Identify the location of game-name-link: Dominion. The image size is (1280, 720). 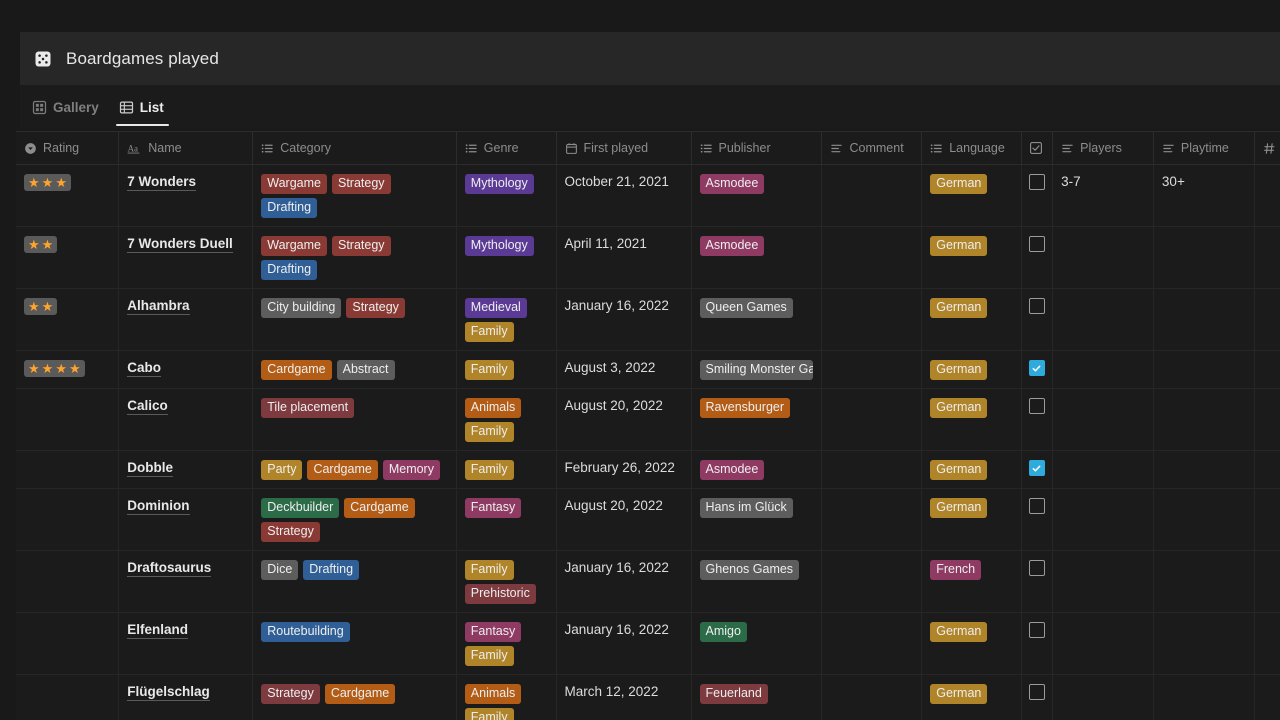
(158, 506).